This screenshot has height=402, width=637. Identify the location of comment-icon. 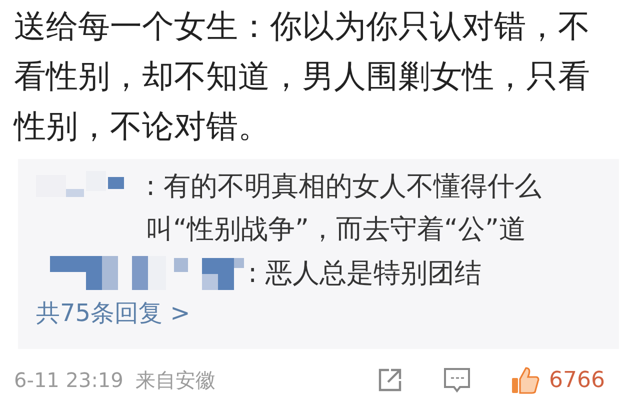
(457, 380).